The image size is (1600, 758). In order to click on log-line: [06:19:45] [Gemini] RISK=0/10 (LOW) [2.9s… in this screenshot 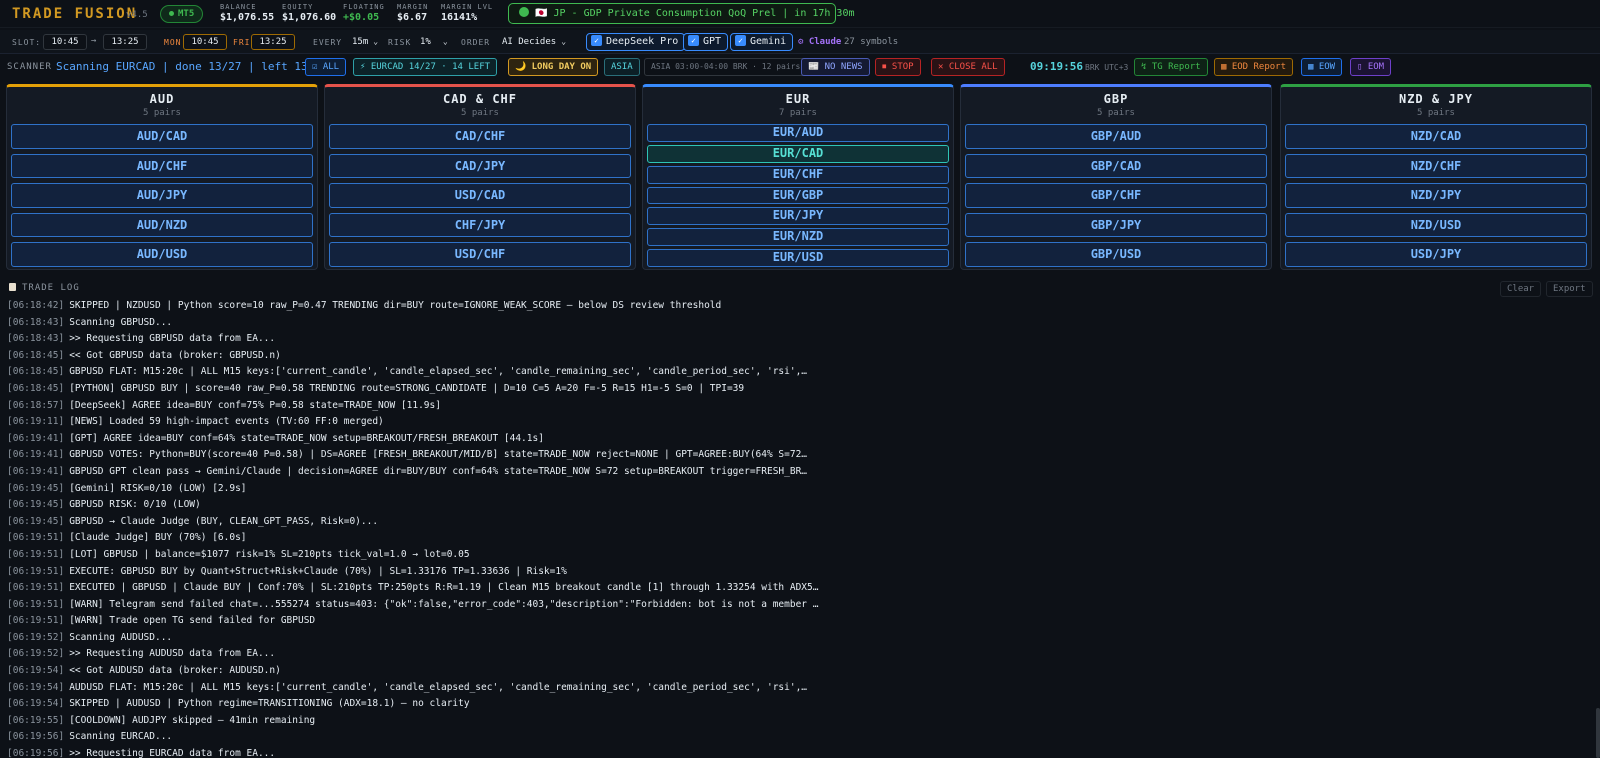, I will do `click(798, 489)`.